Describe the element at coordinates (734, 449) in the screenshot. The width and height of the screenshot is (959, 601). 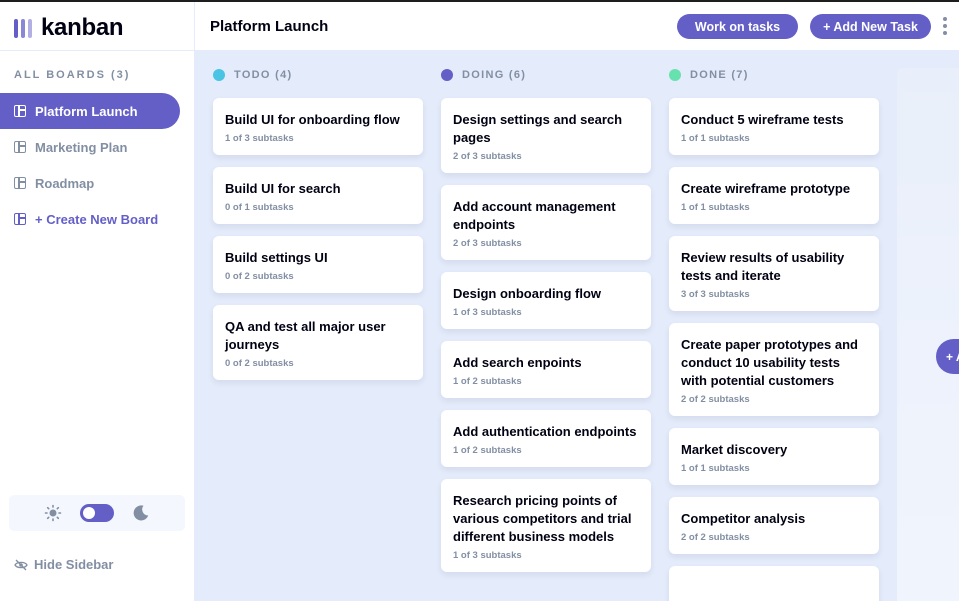
I see `task-title: Market discovery` at that location.